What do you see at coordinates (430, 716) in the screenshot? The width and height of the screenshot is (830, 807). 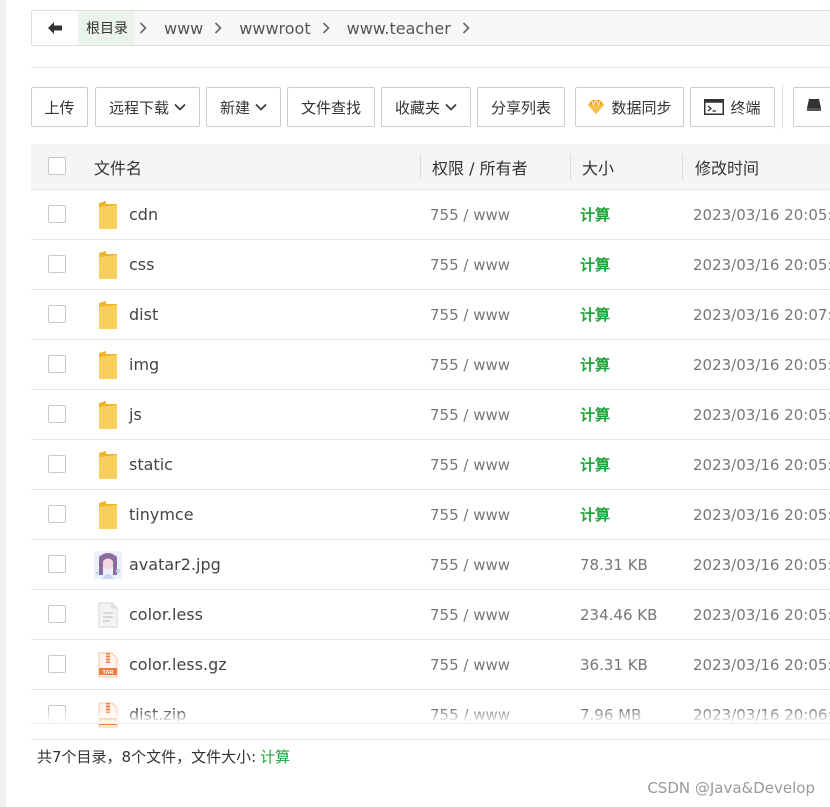 I see `scroll-fade` at bounding box center [430, 716].